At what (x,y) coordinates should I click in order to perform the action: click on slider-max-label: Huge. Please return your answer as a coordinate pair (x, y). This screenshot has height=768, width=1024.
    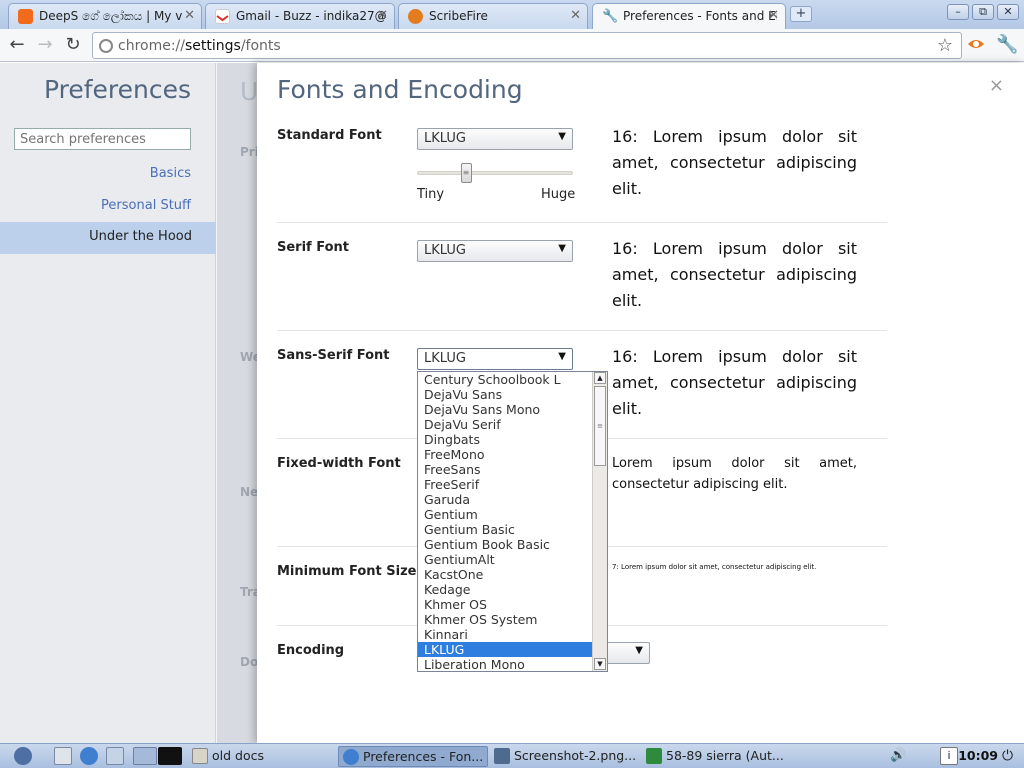
    Looking at the image, I should click on (558, 194).